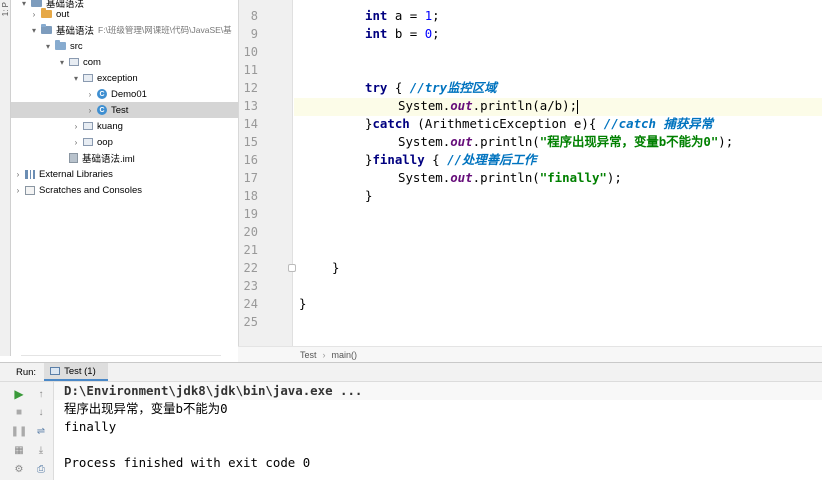  I want to click on up-arrow-icon: ↑, so click(41, 394).